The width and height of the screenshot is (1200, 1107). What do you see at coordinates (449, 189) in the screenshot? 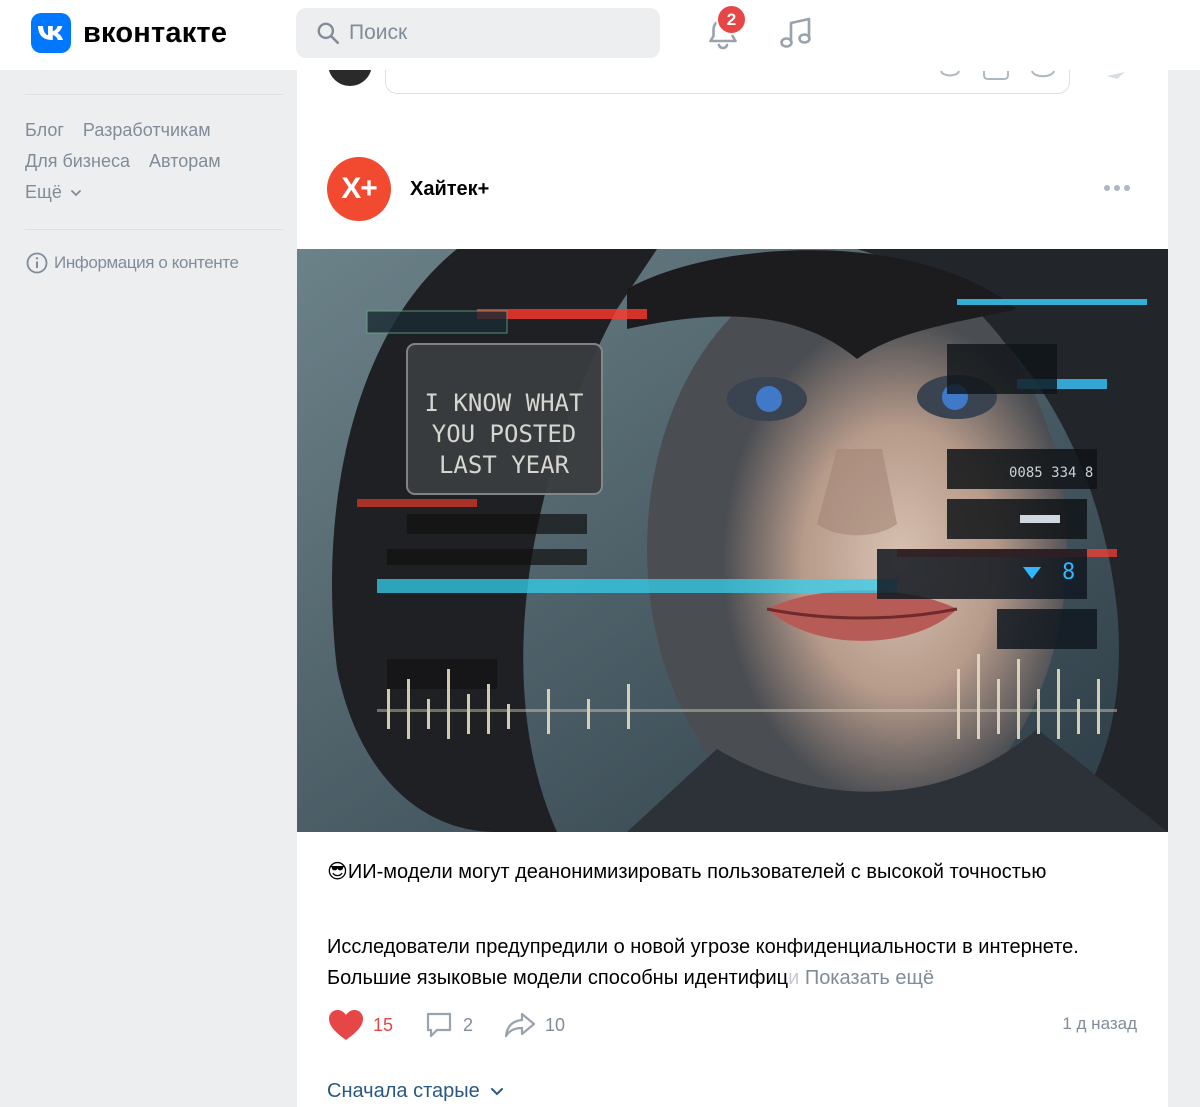
I see `author-name: Хайтек+` at bounding box center [449, 189].